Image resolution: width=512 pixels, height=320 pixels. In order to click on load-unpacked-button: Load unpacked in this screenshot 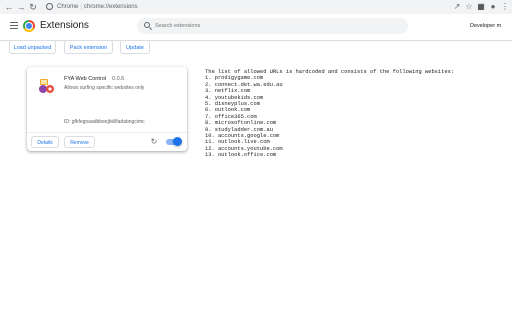, I will do `click(32, 47)`.